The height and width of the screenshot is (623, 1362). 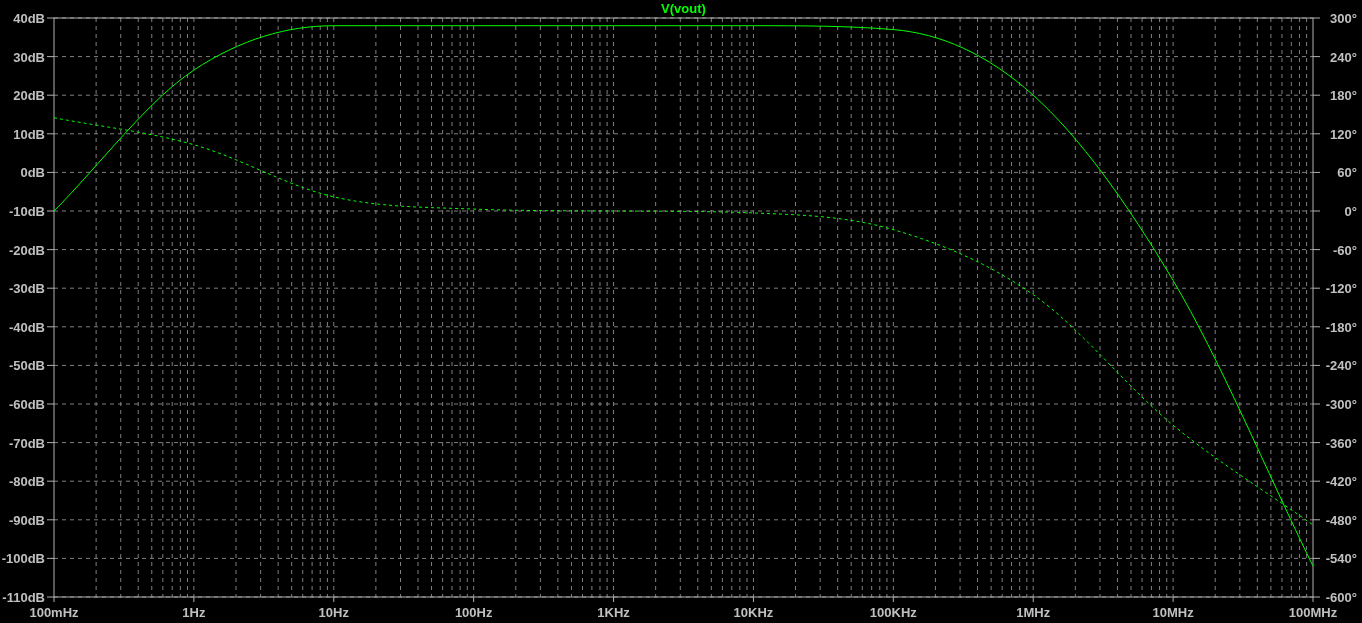 I want to click on axis-tick-label: 240°, so click(x=1343, y=57).